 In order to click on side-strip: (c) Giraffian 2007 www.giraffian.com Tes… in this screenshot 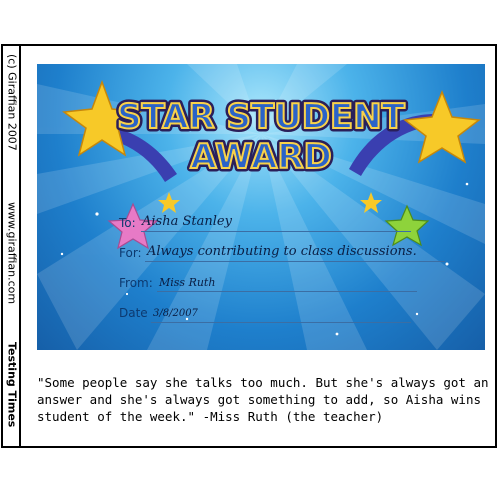, I will do `click(12, 246)`.